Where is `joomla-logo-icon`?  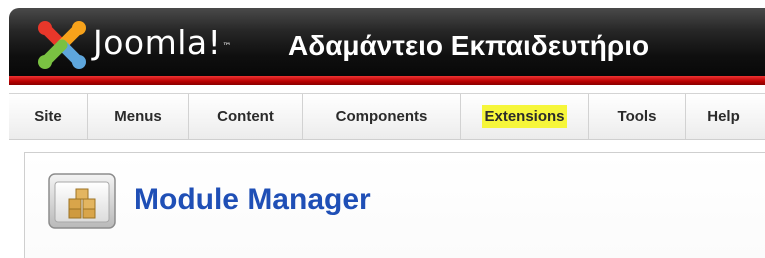 joomla-logo-icon is located at coordinates (62, 45).